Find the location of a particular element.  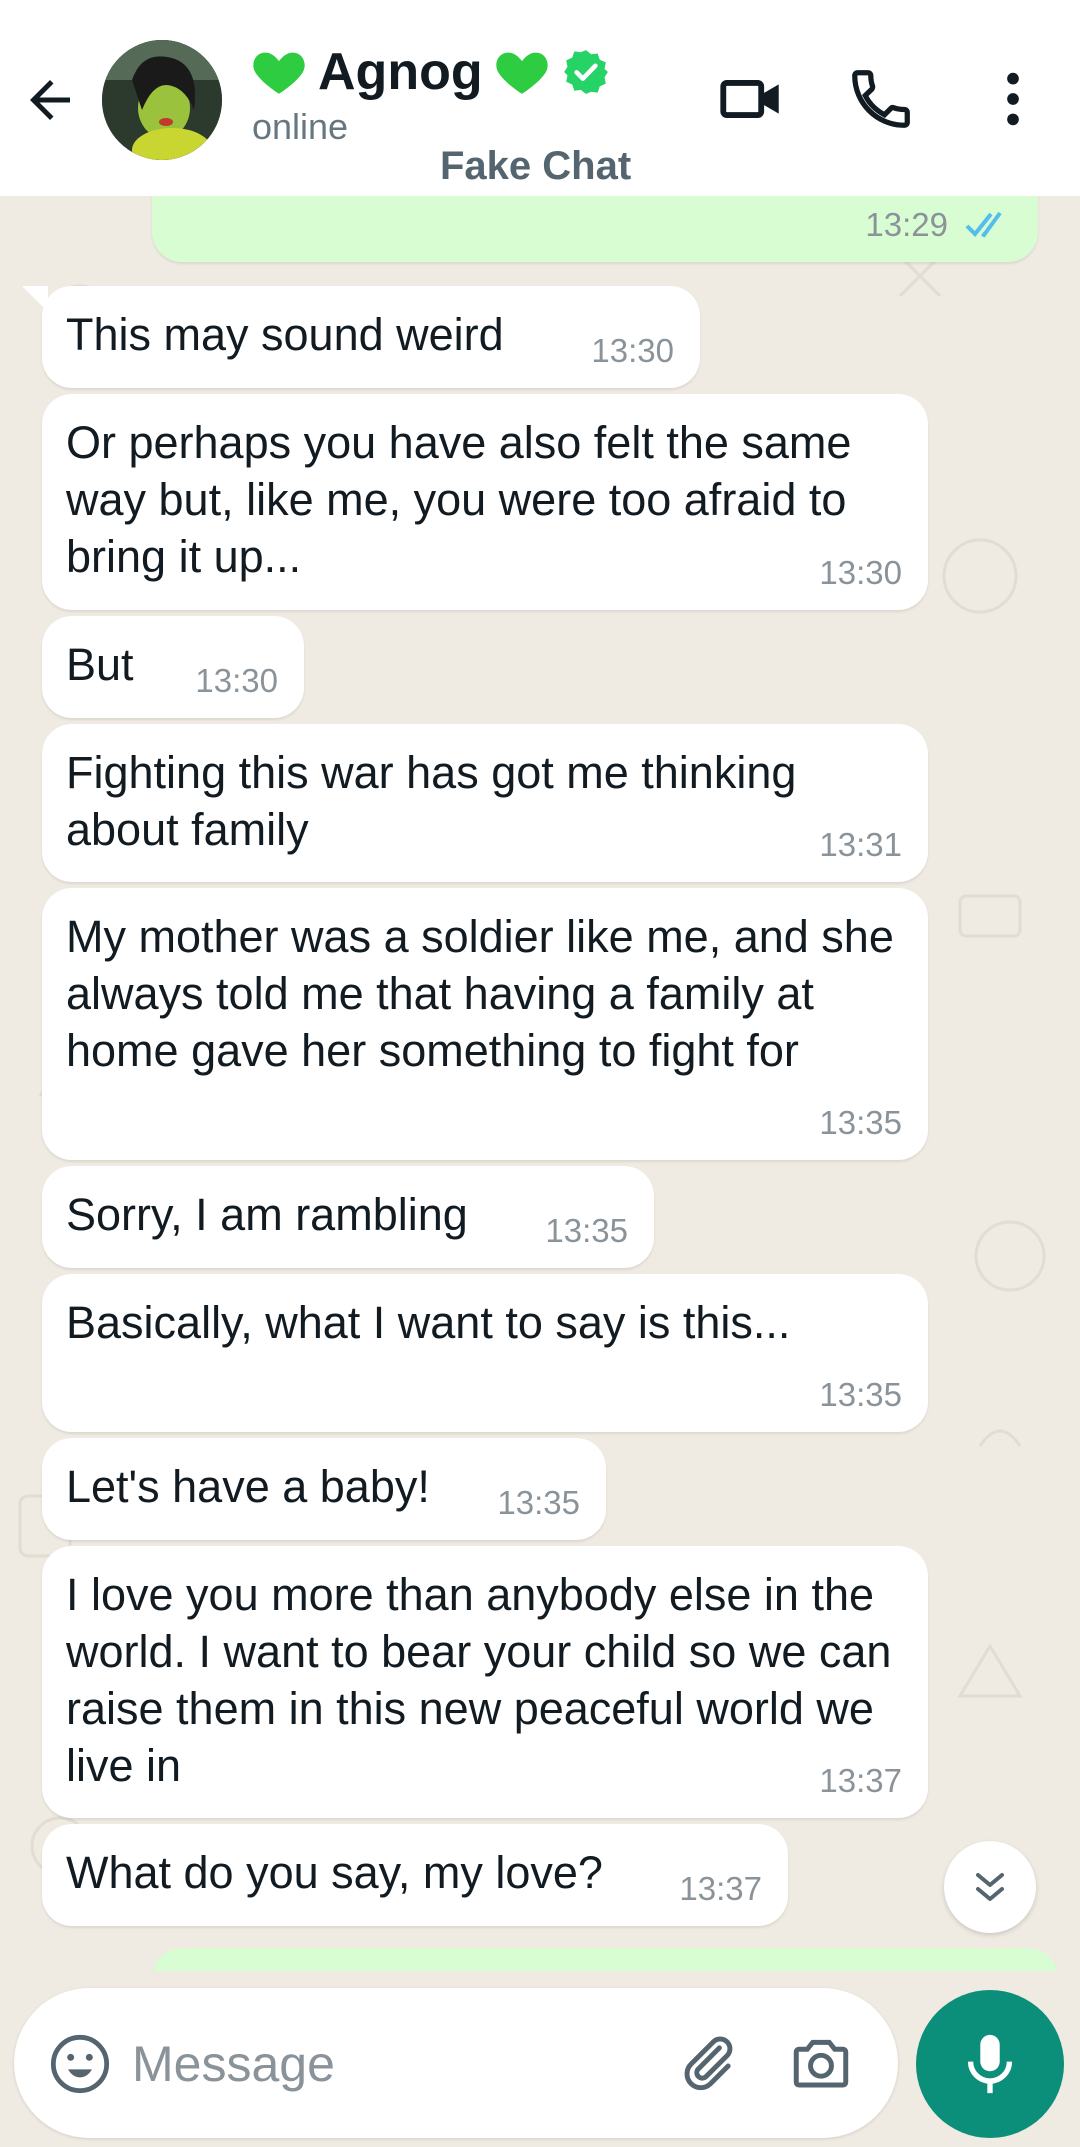

message-text: This may sound weird is located at coordinates (285, 334).